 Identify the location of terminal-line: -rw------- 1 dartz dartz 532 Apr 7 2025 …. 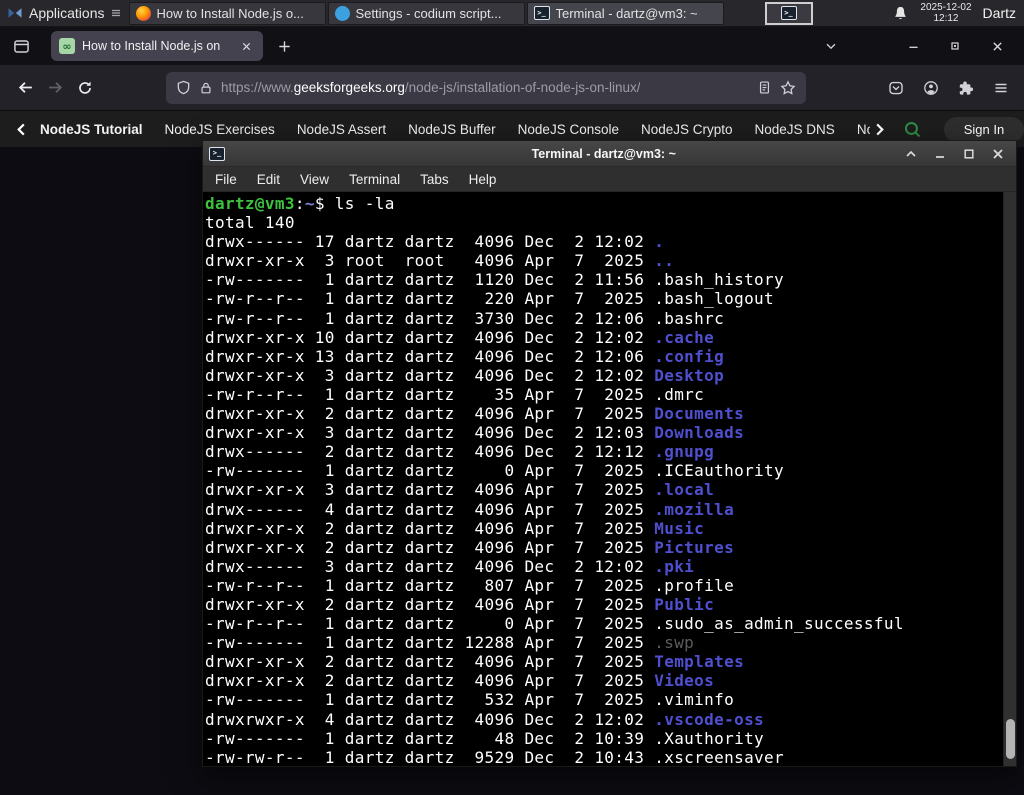
(470, 700).